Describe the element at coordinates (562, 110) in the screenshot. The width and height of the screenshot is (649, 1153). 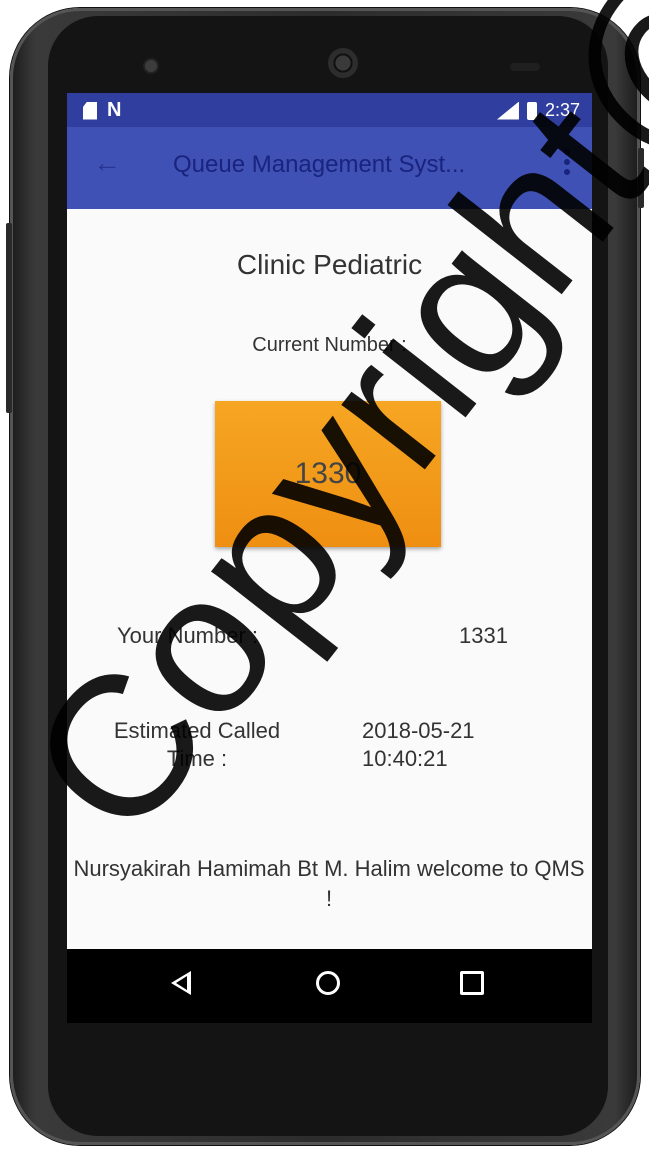
I see `status-time: 2:37` at that location.